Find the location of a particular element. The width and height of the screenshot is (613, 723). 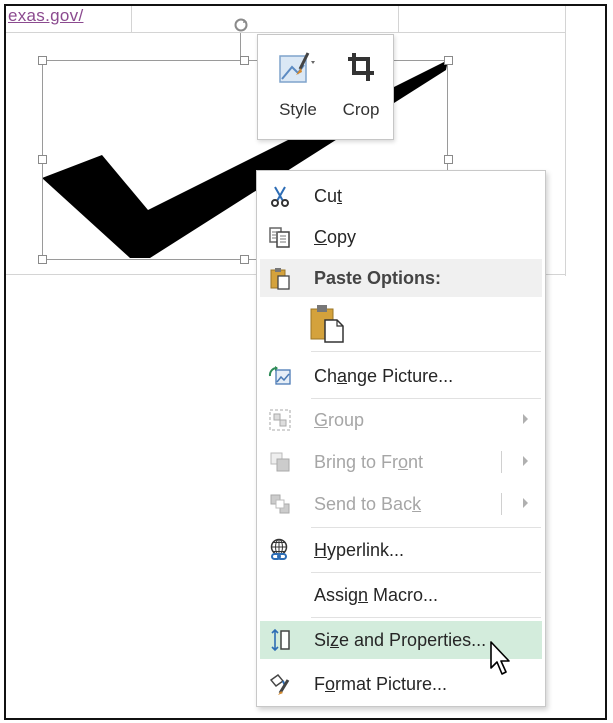

clipboard-icon is located at coordinates (280, 279).